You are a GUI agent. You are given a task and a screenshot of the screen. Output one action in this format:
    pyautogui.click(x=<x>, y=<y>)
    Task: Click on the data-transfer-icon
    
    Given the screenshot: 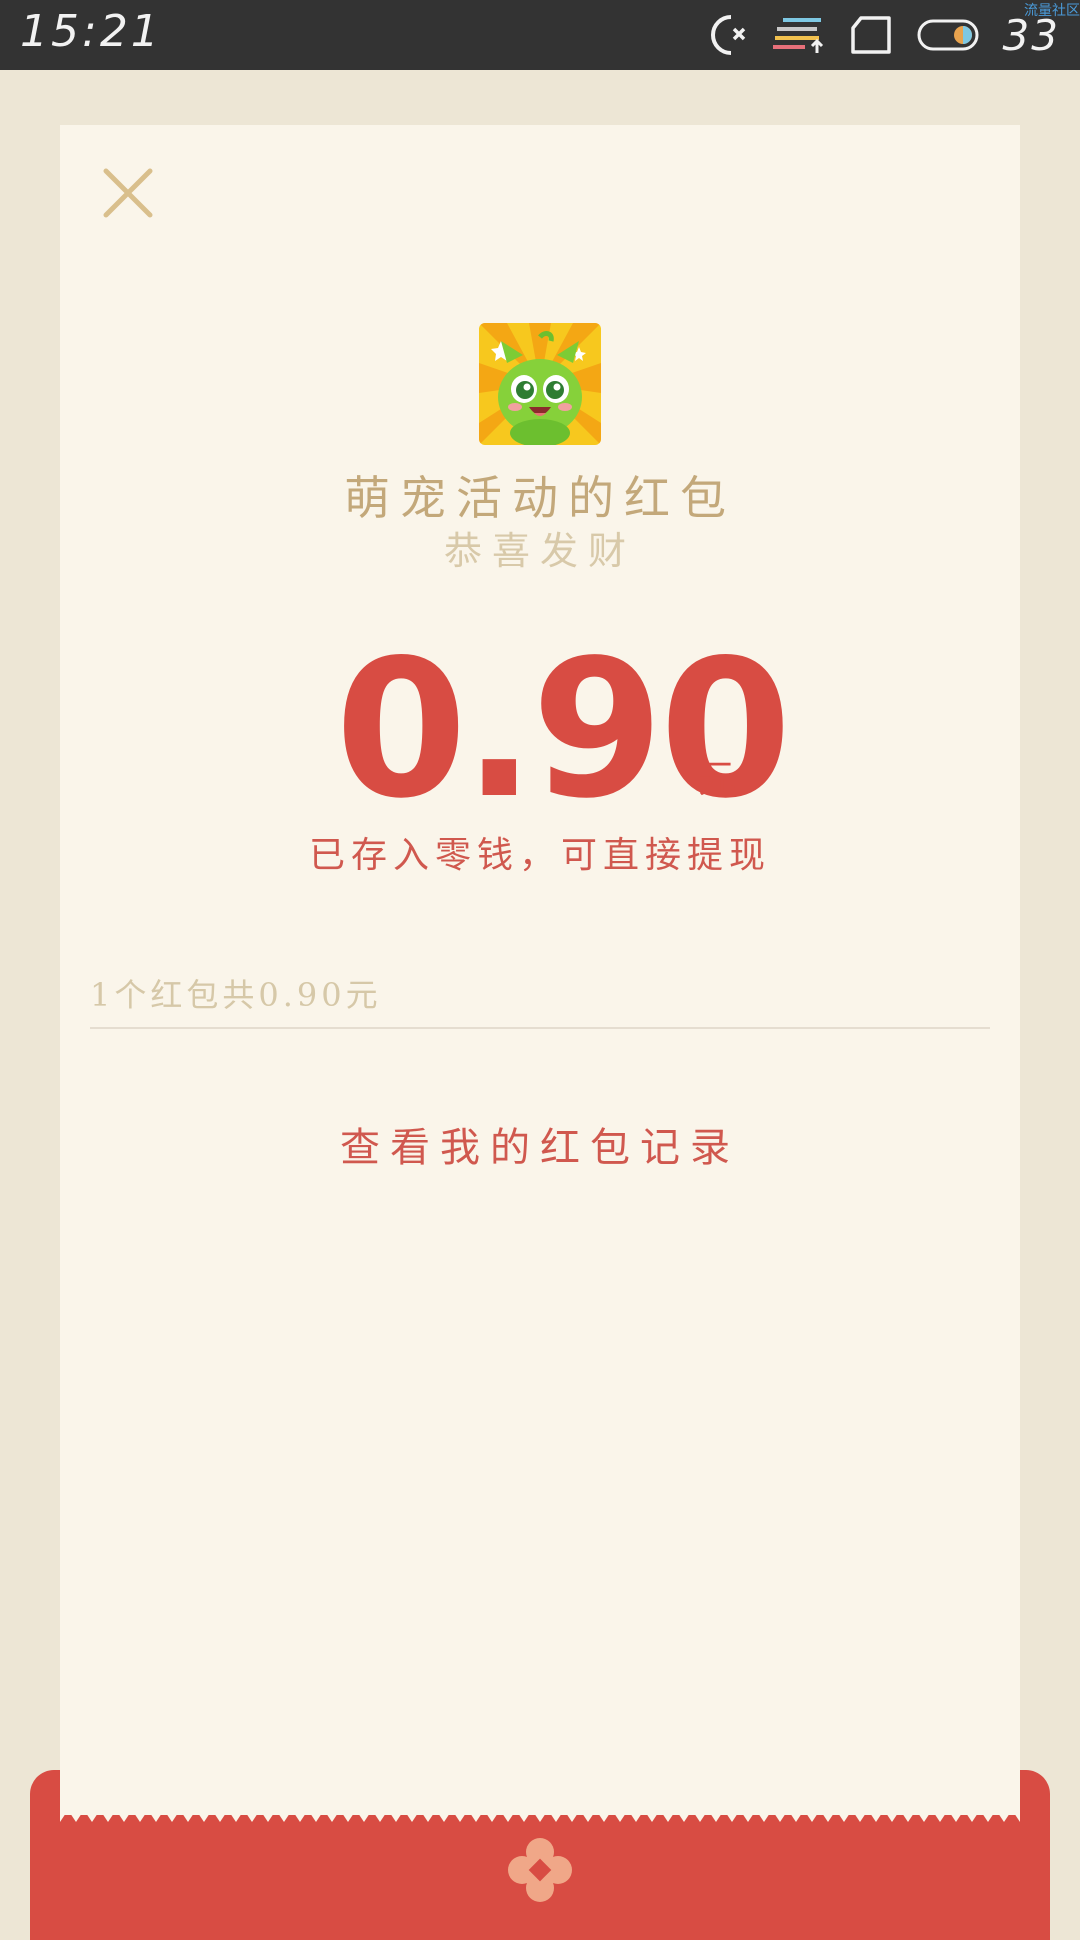 What is the action you would take?
    pyautogui.click(x=797, y=35)
    